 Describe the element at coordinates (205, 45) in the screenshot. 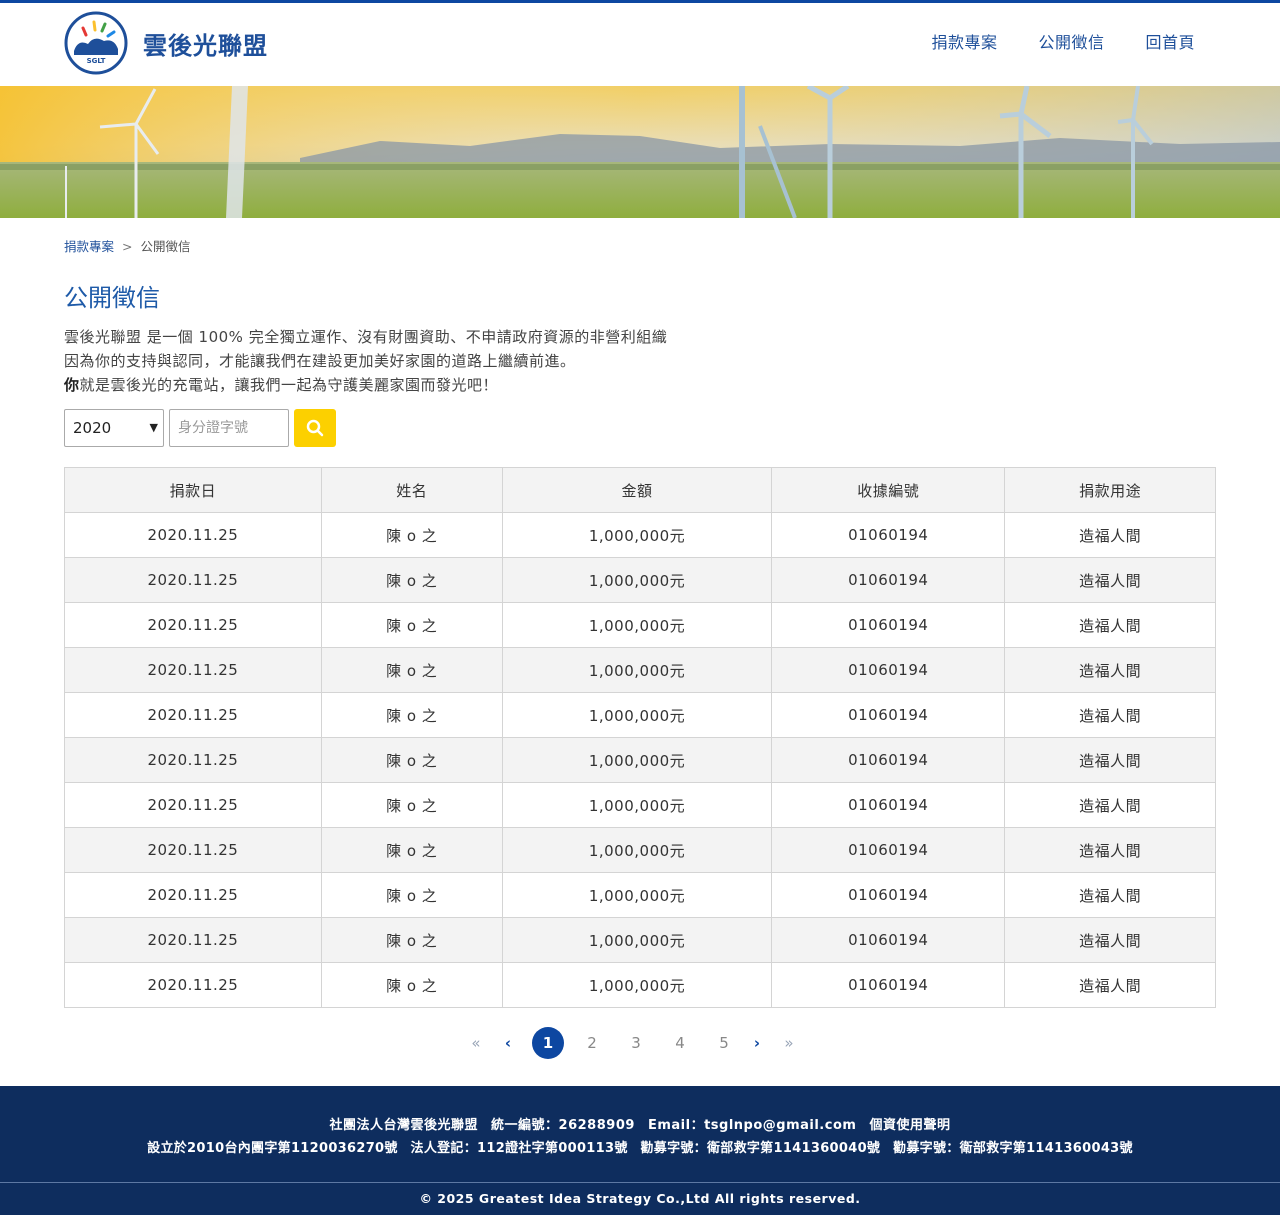

I see `brand-name: 雲後光聯盟` at that location.